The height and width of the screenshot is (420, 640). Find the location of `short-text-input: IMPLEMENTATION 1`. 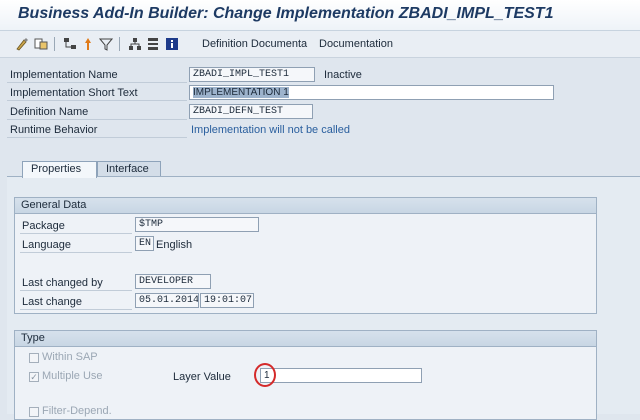

short-text-input: IMPLEMENTATION 1 is located at coordinates (371, 92).